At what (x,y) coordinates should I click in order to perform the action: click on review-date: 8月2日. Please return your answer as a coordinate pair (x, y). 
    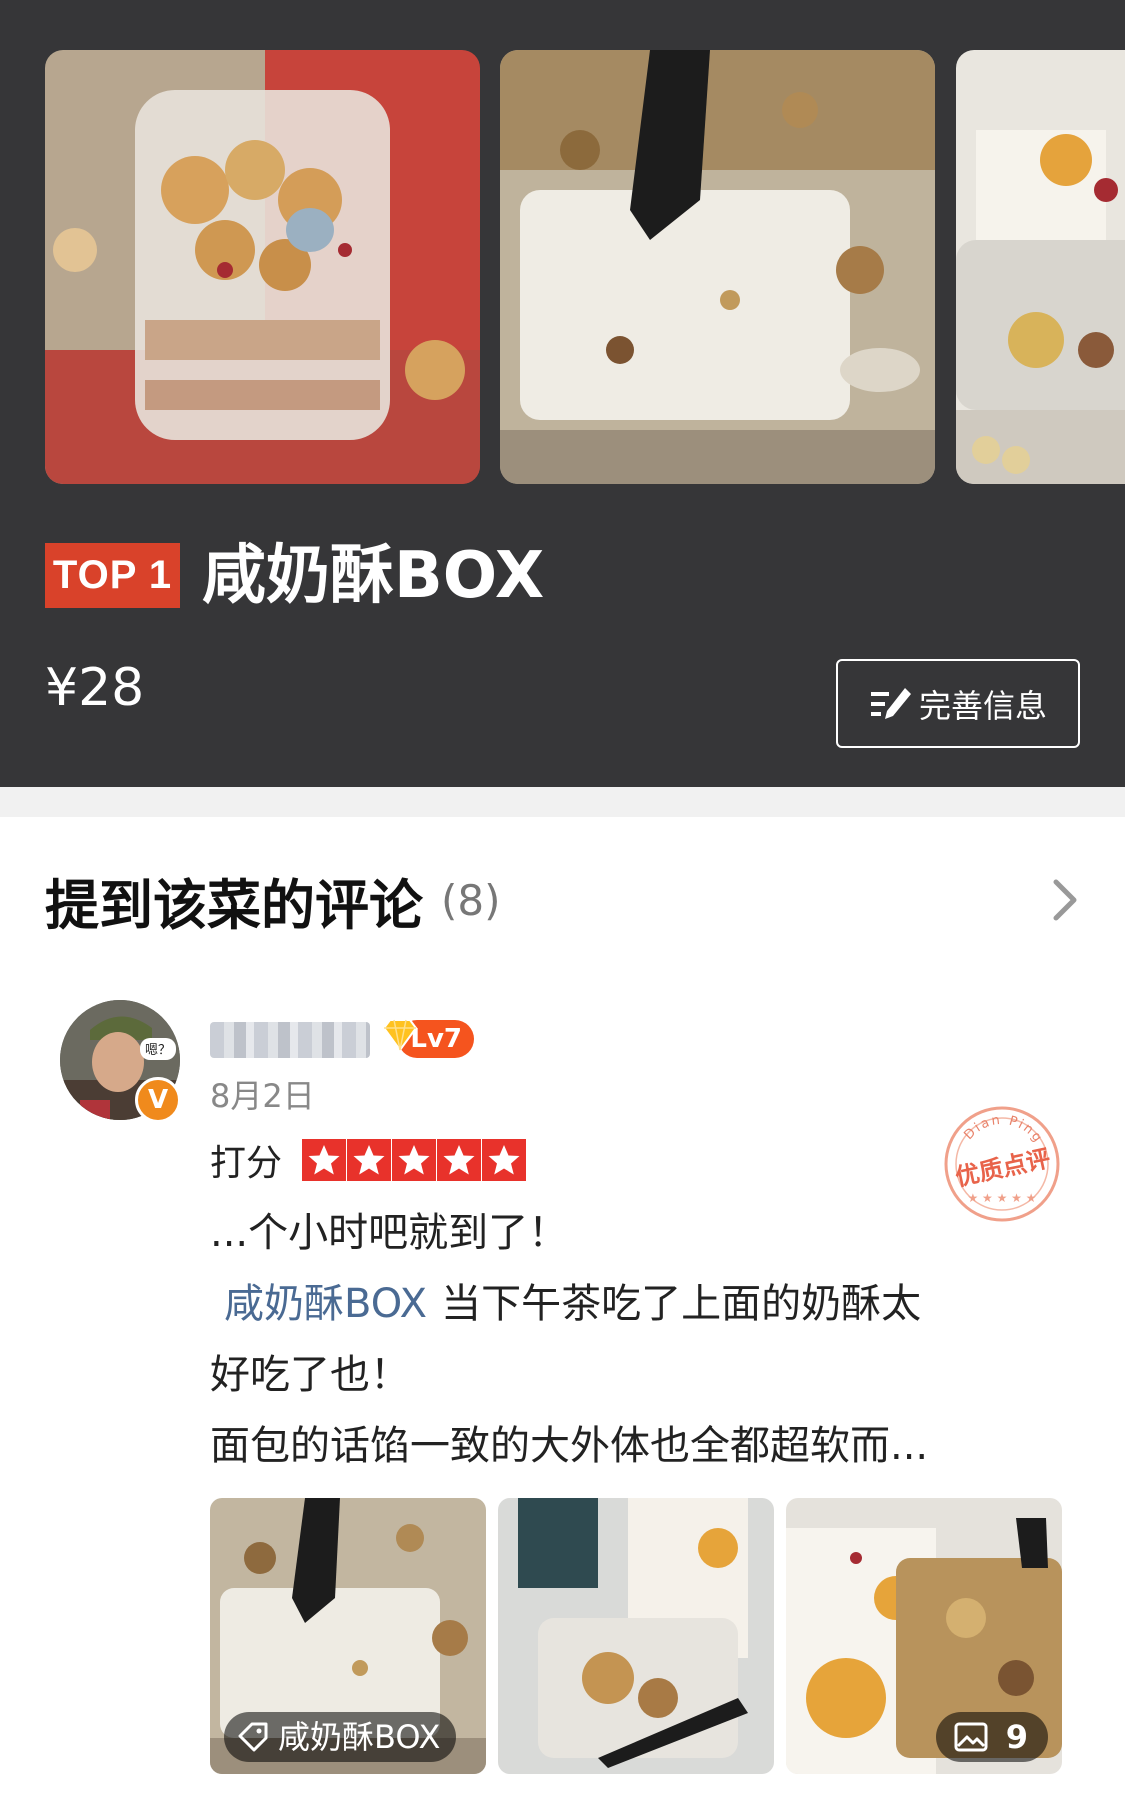
    Looking at the image, I should click on (262, 1096).